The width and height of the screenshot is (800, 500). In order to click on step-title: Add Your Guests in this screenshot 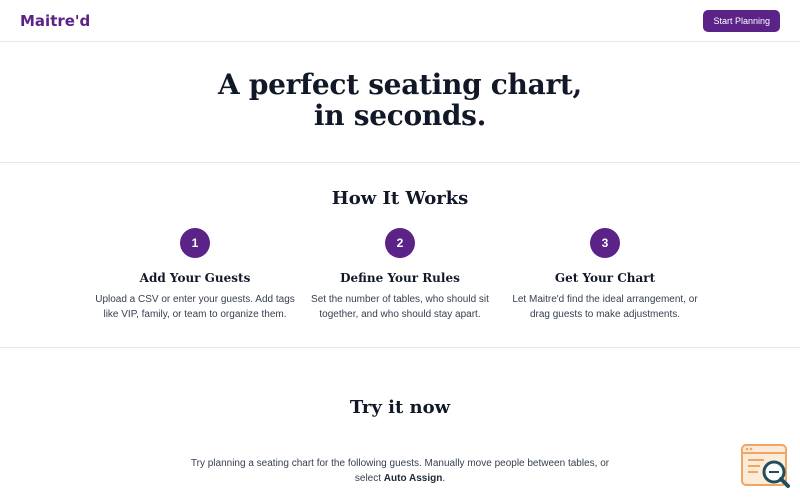, I will do `click(195, 278)`.